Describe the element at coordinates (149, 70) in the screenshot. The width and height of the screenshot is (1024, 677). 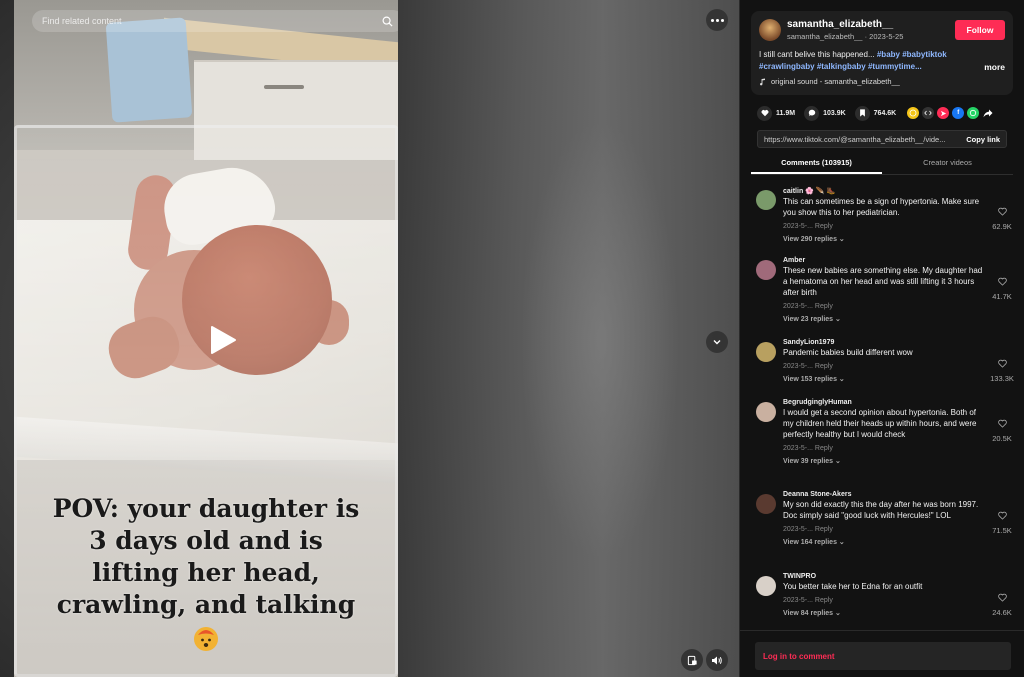
I see `scene-towel` at that location.